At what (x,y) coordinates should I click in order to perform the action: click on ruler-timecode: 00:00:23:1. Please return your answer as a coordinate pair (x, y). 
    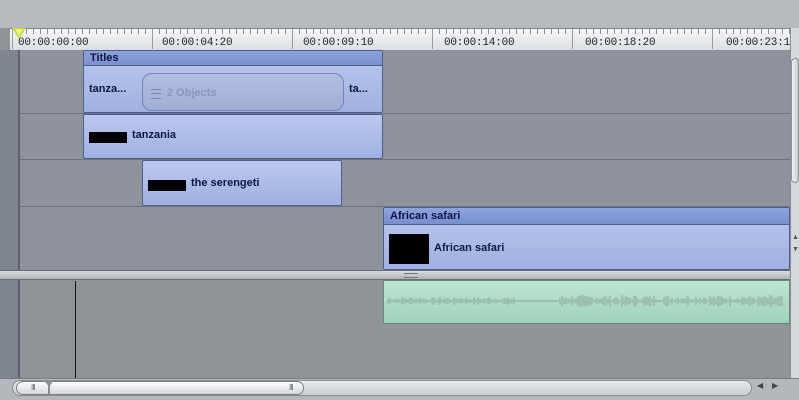
    Looking at the image, I should click on (758, 43).